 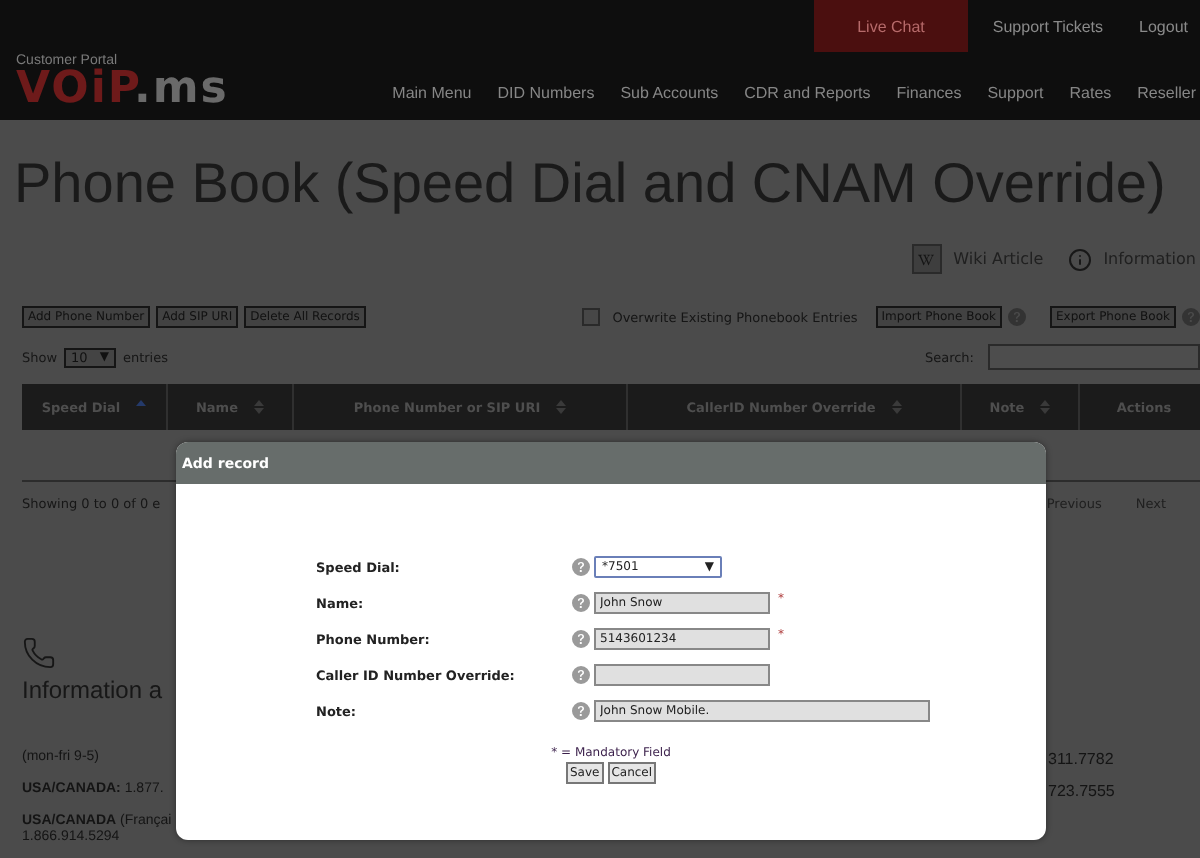 I want to click on nav-item: DID Numbers, so click(x=546, y=92).